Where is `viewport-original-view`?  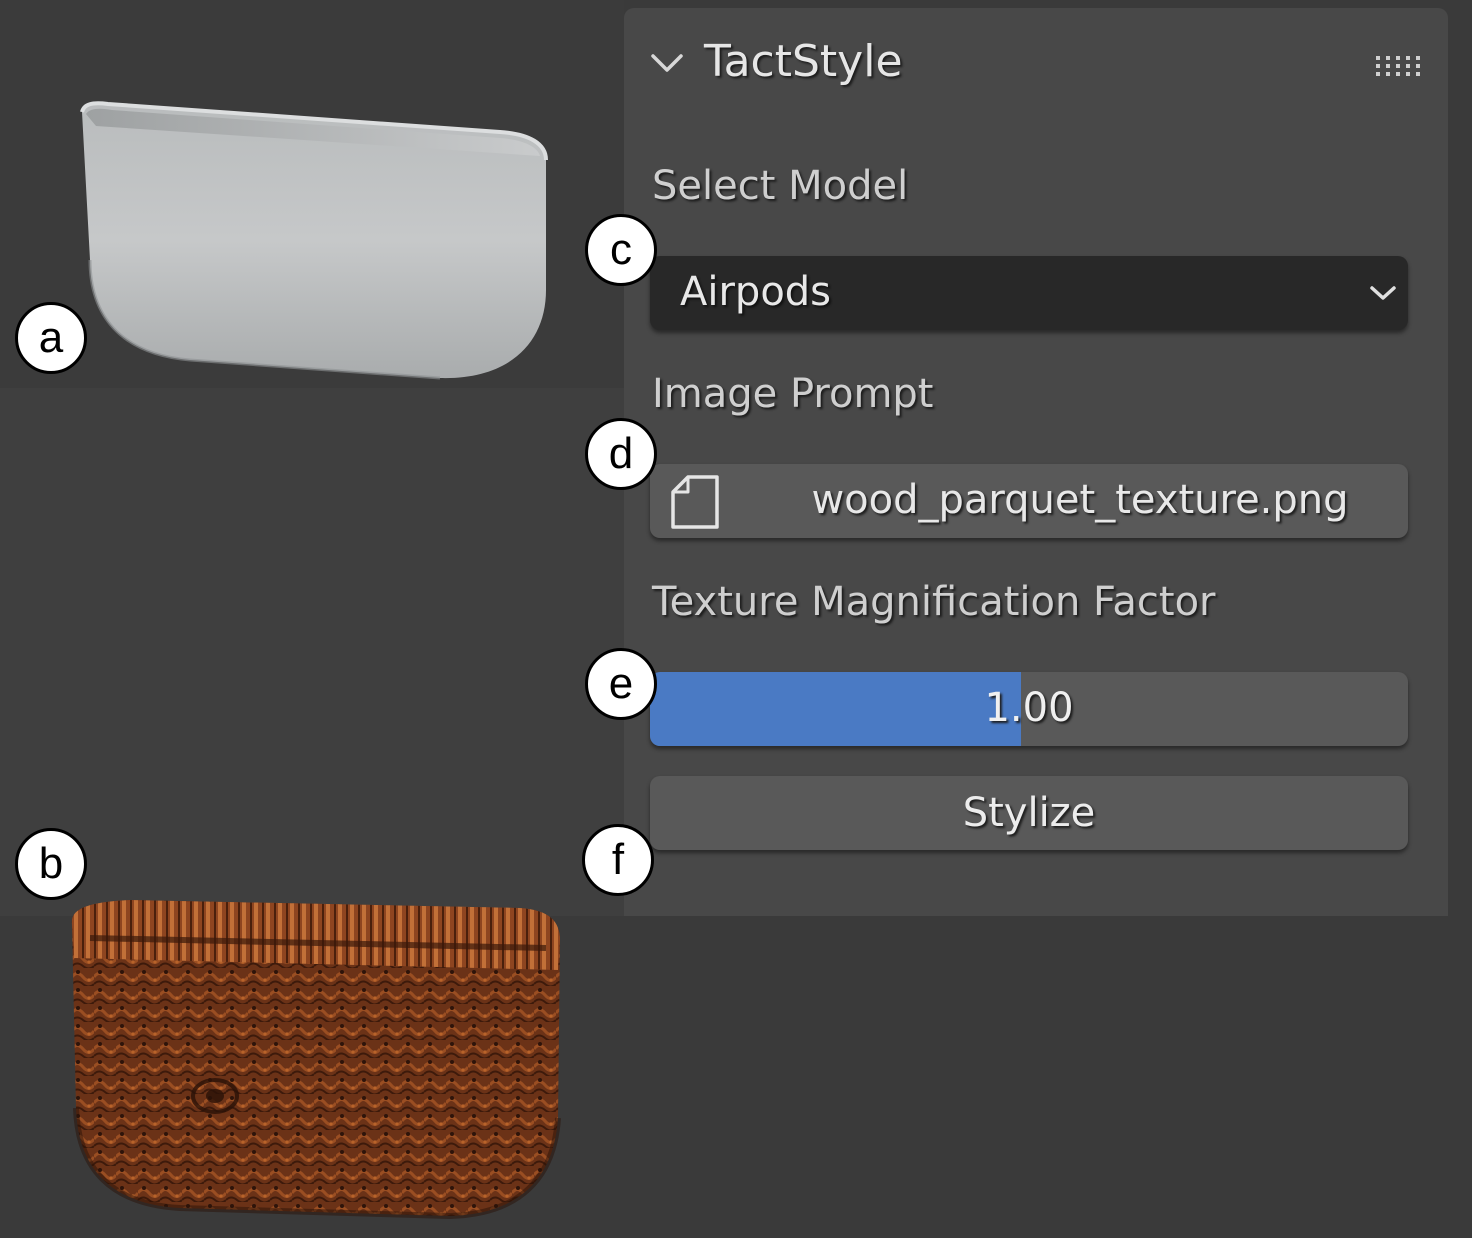
viewport-original-view is located at coordinates (312, 194).